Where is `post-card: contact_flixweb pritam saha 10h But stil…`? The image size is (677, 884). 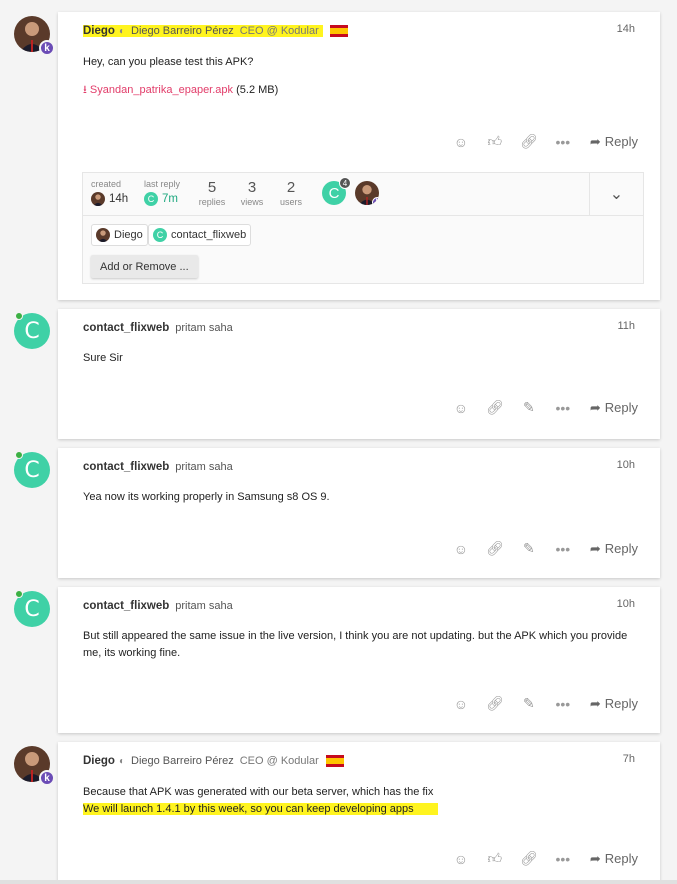 post-card: contact_flixweb pritam saha 10h But stil… is located at coordinates (359, 660).